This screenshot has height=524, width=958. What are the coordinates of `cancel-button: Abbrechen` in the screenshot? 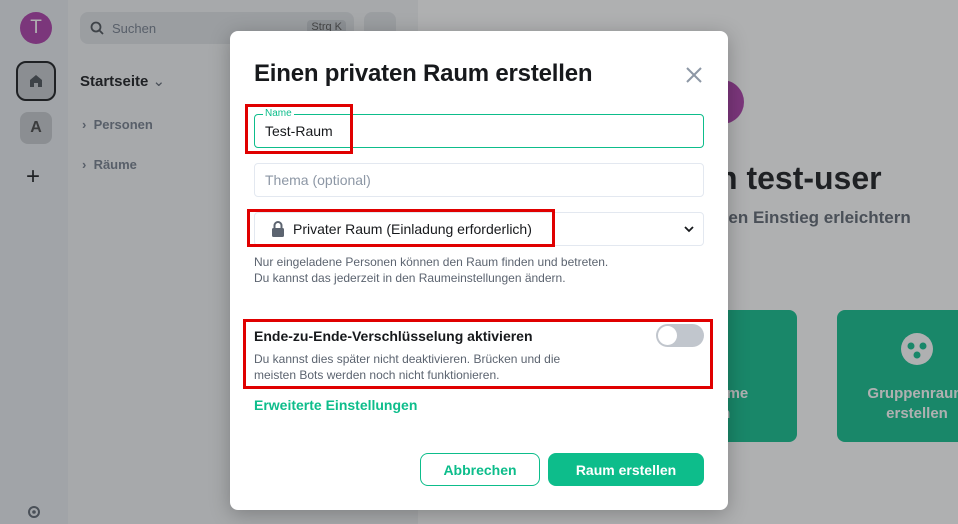 It's located at (480, 469).